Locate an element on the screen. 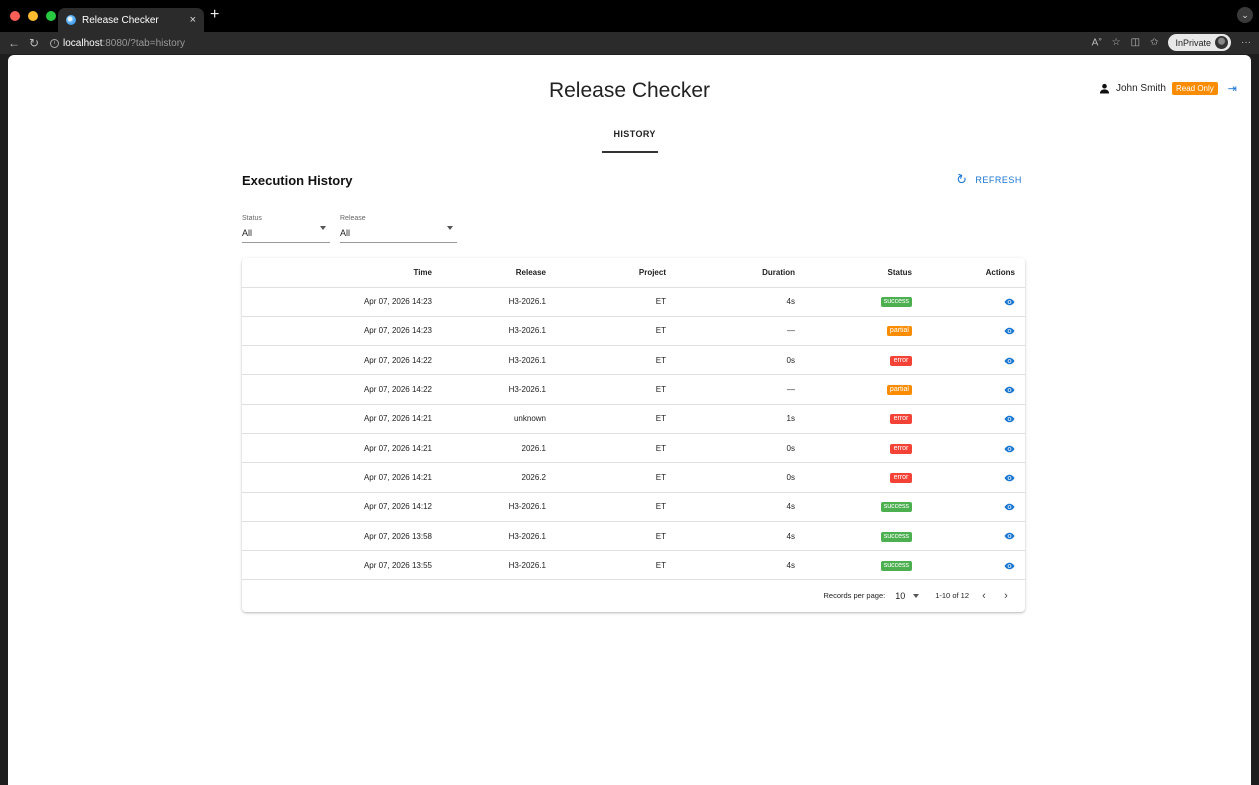 This screenshot has width=1259, height=785. cell-time: Apr 07, 2026 14:23 is located at coordinates (337, 331).